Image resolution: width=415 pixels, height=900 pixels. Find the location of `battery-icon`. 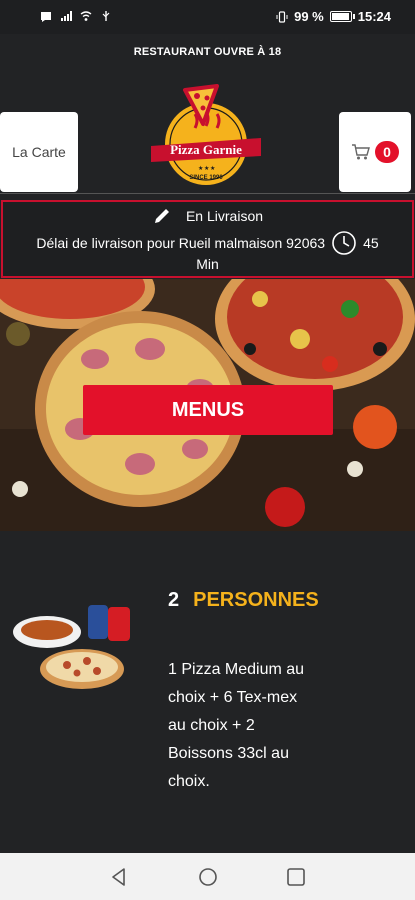

battery-icon is located at coordinates (342, 16).